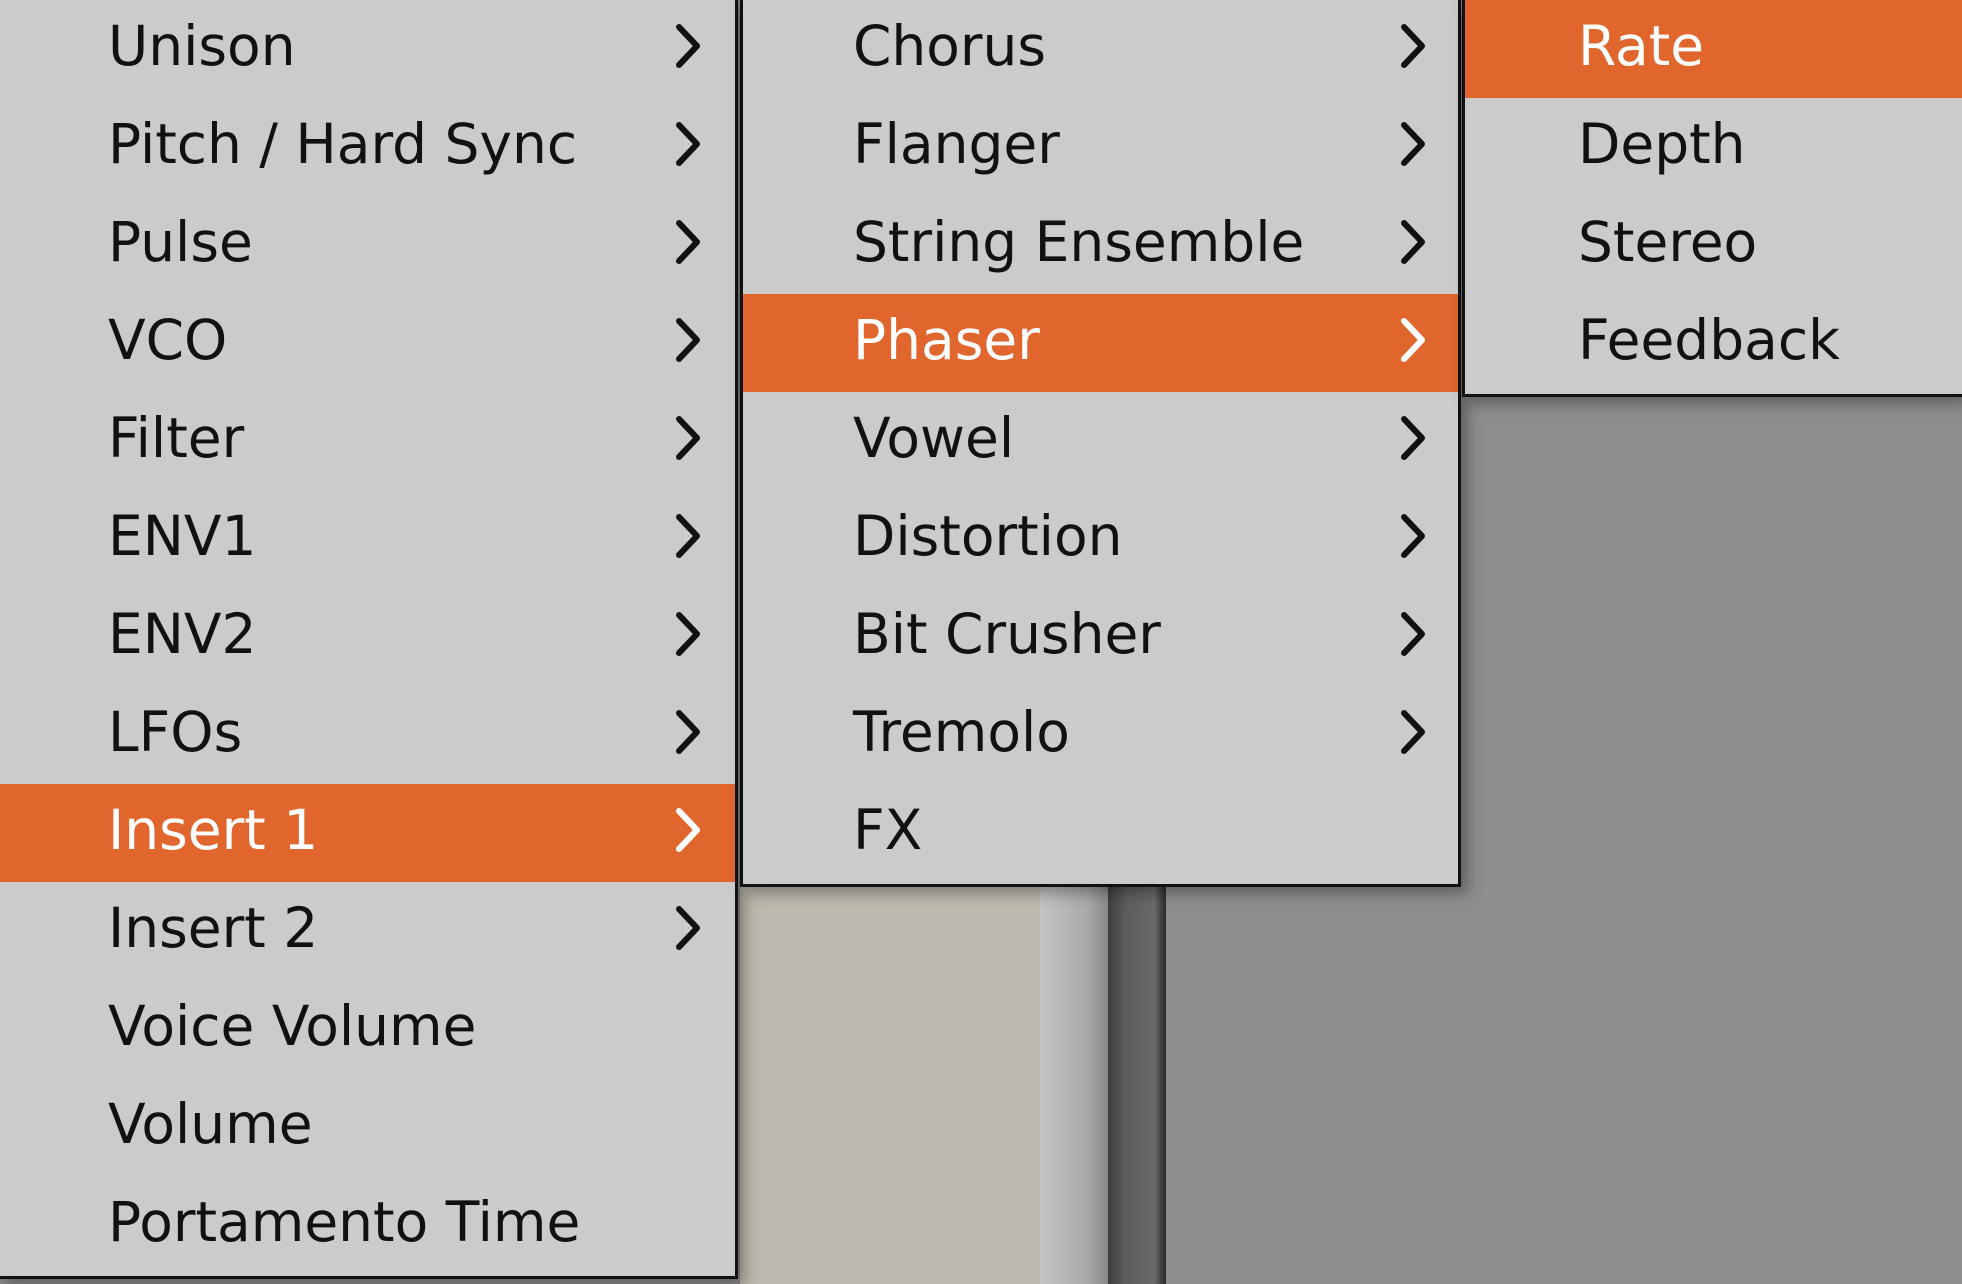 The image size is (1962, 1284). I want to click on menu-item-env2: ENV2, so click(367, 637).